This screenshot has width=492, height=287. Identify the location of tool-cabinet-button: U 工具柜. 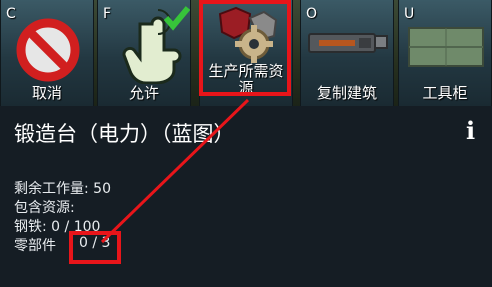
(445, 53).